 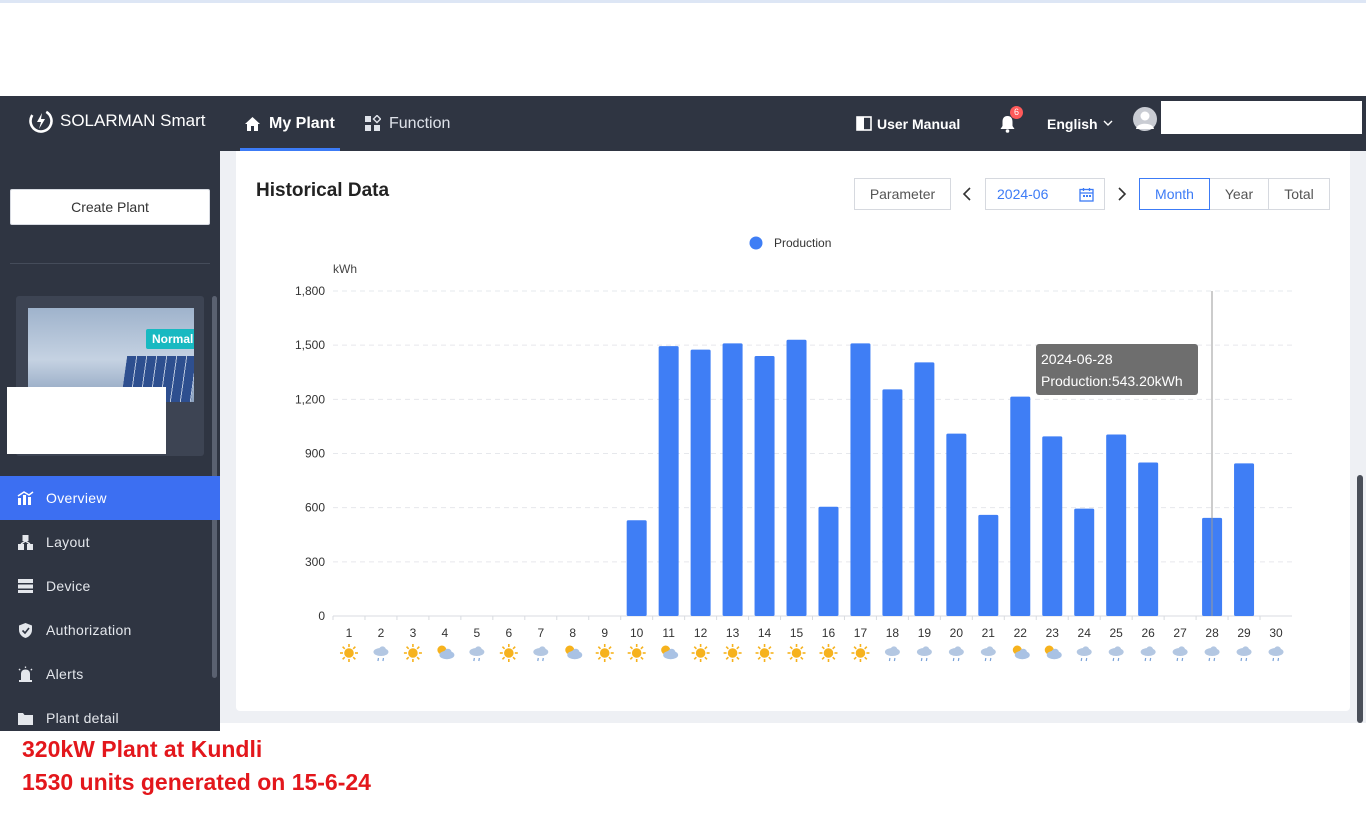 I want to click on user-manual-link: User Manual, so click(x=908, y=123).